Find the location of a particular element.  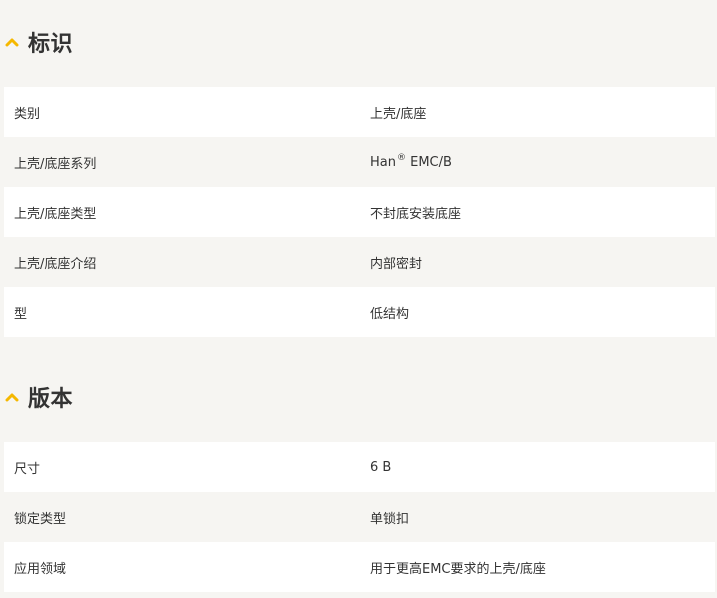

row-label: 型 is located at coordinates (21, 314).